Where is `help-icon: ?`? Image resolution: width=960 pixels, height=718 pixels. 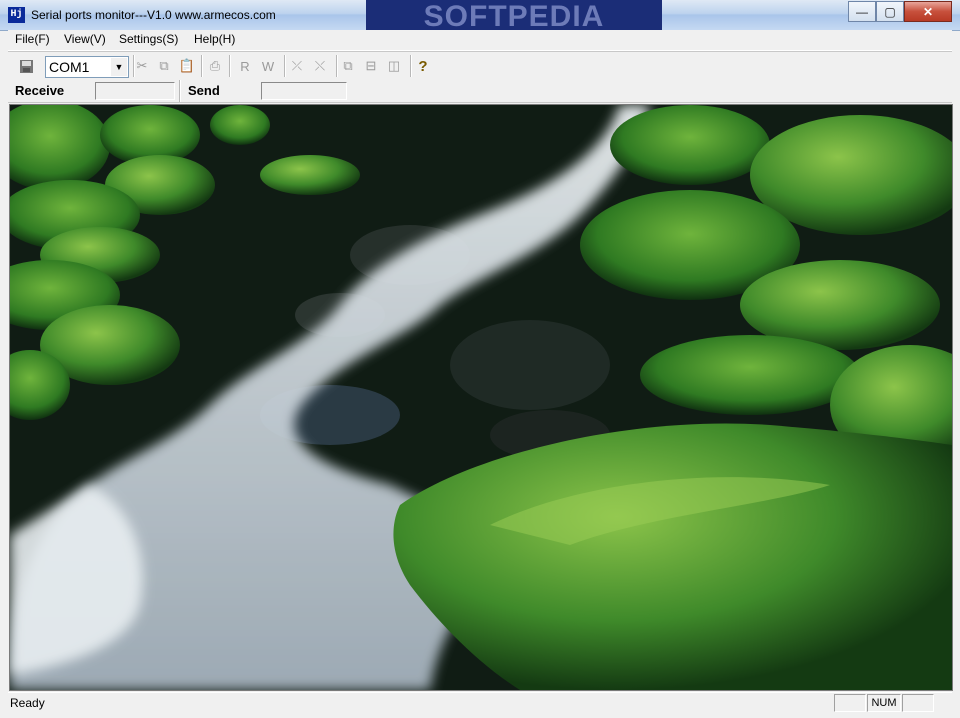
help-icon: ? is located at coordinates (423, 66).